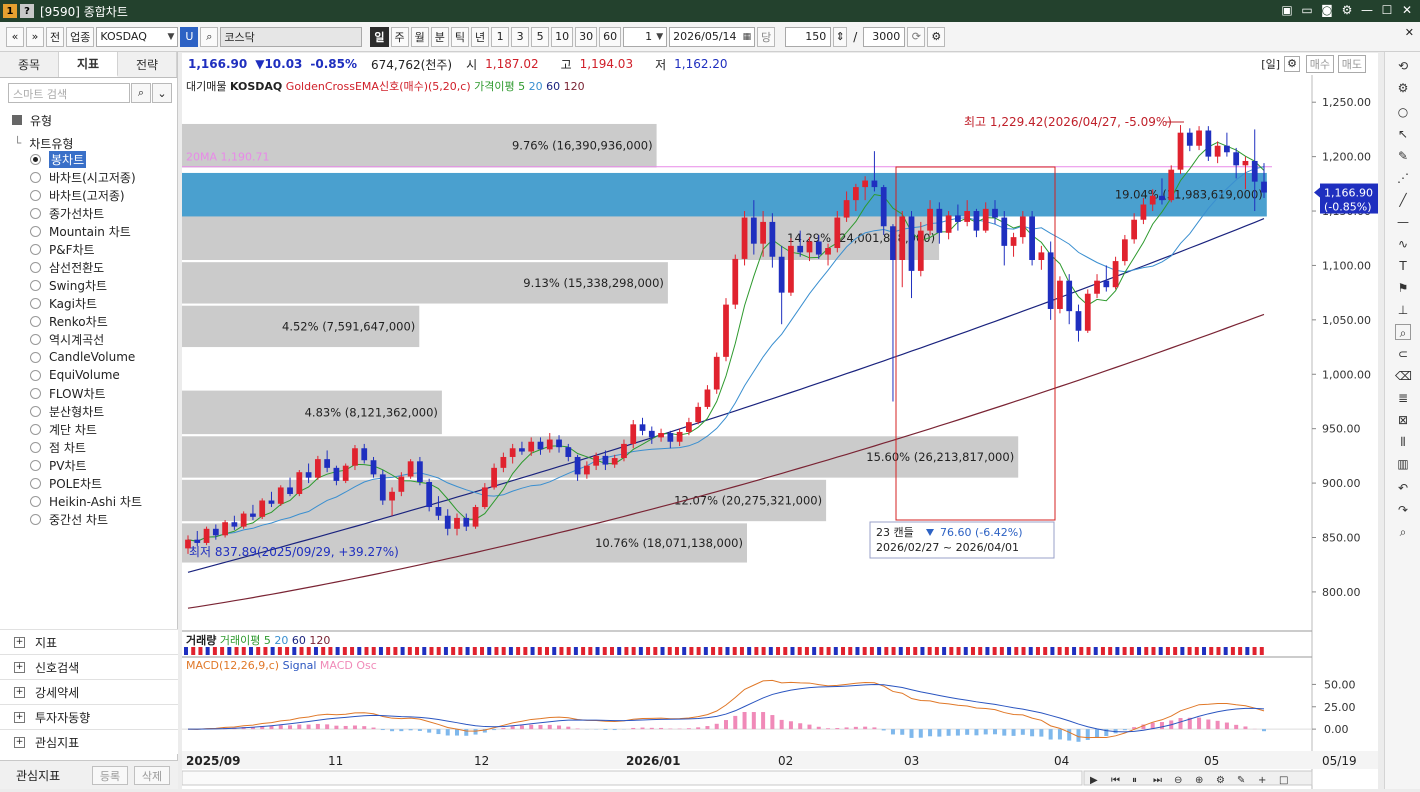  What do you see at coordinates (152, 775) in the screenshot?
I see `delete-button: 삭제` at bounding box center [152, 775].